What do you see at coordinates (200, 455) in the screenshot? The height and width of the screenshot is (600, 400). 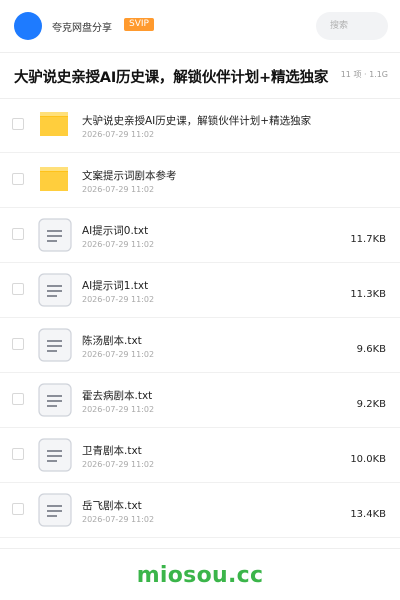 I see `file-row: 卫青剧本.txt 2026-07-29 11:02 10.0KB` at bounding box center [200, 455].